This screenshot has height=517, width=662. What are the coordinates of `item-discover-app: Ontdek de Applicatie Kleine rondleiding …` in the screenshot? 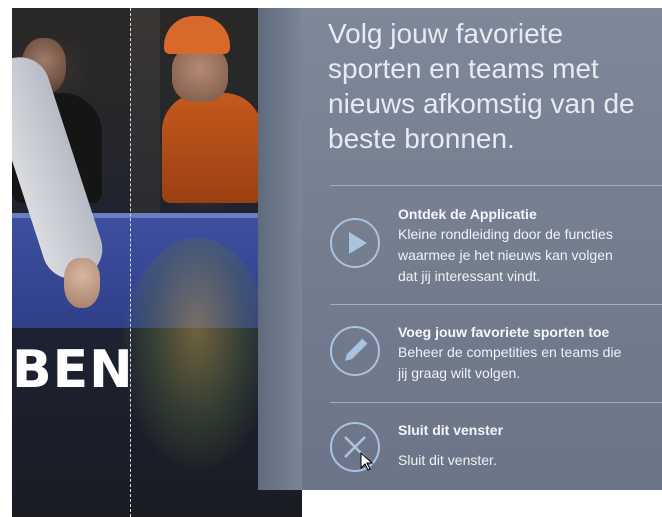 It's located at (496, 251).